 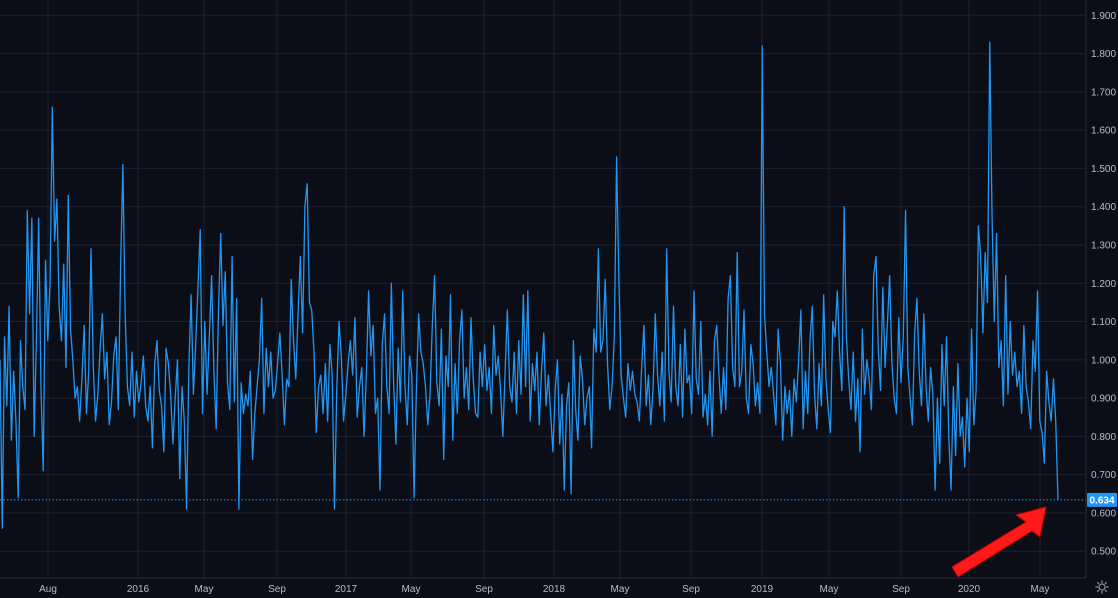 What do you see at coordinates (1103, 475) in the screenshot?
I see `y-tick-label: 0.700` at bounding box center [1103, 475].